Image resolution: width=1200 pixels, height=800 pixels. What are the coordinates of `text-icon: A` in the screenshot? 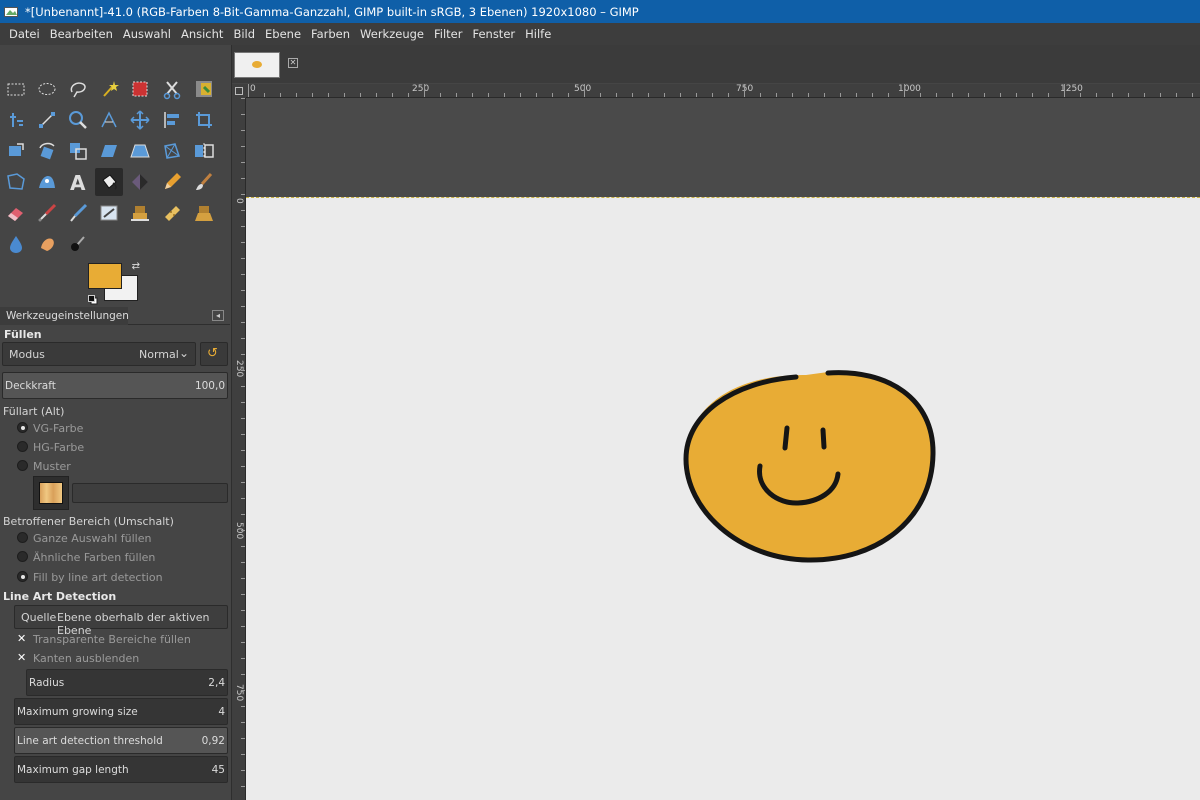 It's located at (78, 182).